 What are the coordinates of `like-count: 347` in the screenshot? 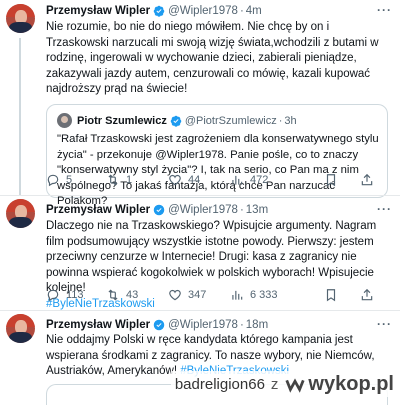 It's located at (197, 295).